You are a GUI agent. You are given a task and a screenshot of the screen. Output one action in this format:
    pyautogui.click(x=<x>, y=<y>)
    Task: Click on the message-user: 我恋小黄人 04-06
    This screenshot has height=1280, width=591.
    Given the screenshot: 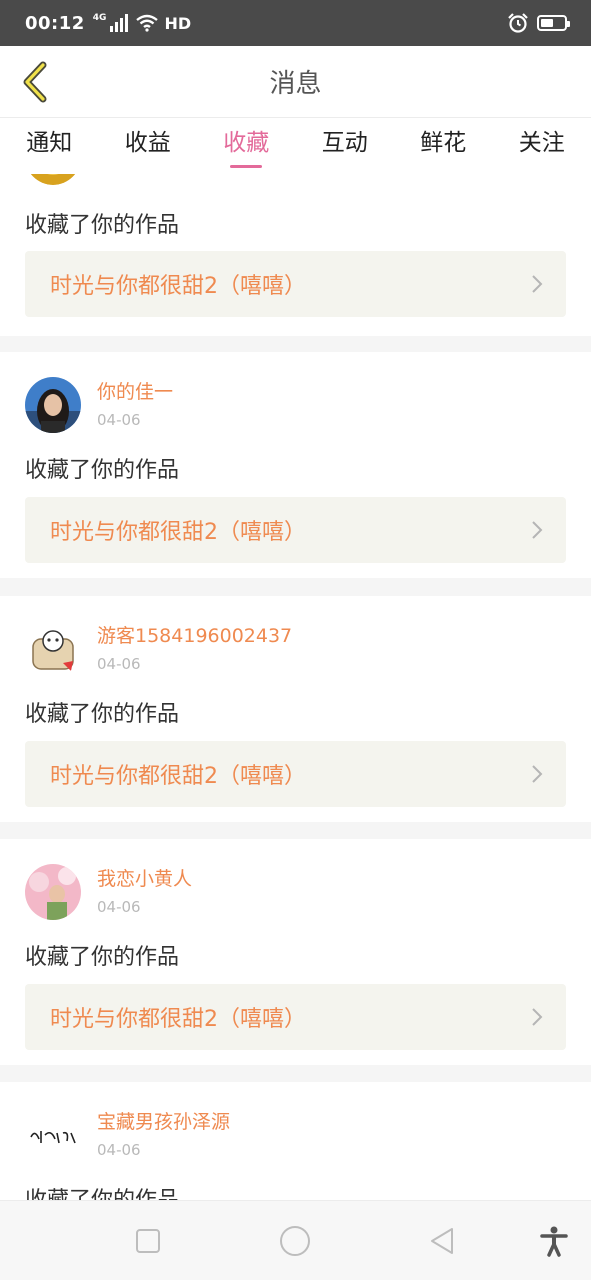 What is the action you would take?
    pyautogui.click(x=108, y=892)
    